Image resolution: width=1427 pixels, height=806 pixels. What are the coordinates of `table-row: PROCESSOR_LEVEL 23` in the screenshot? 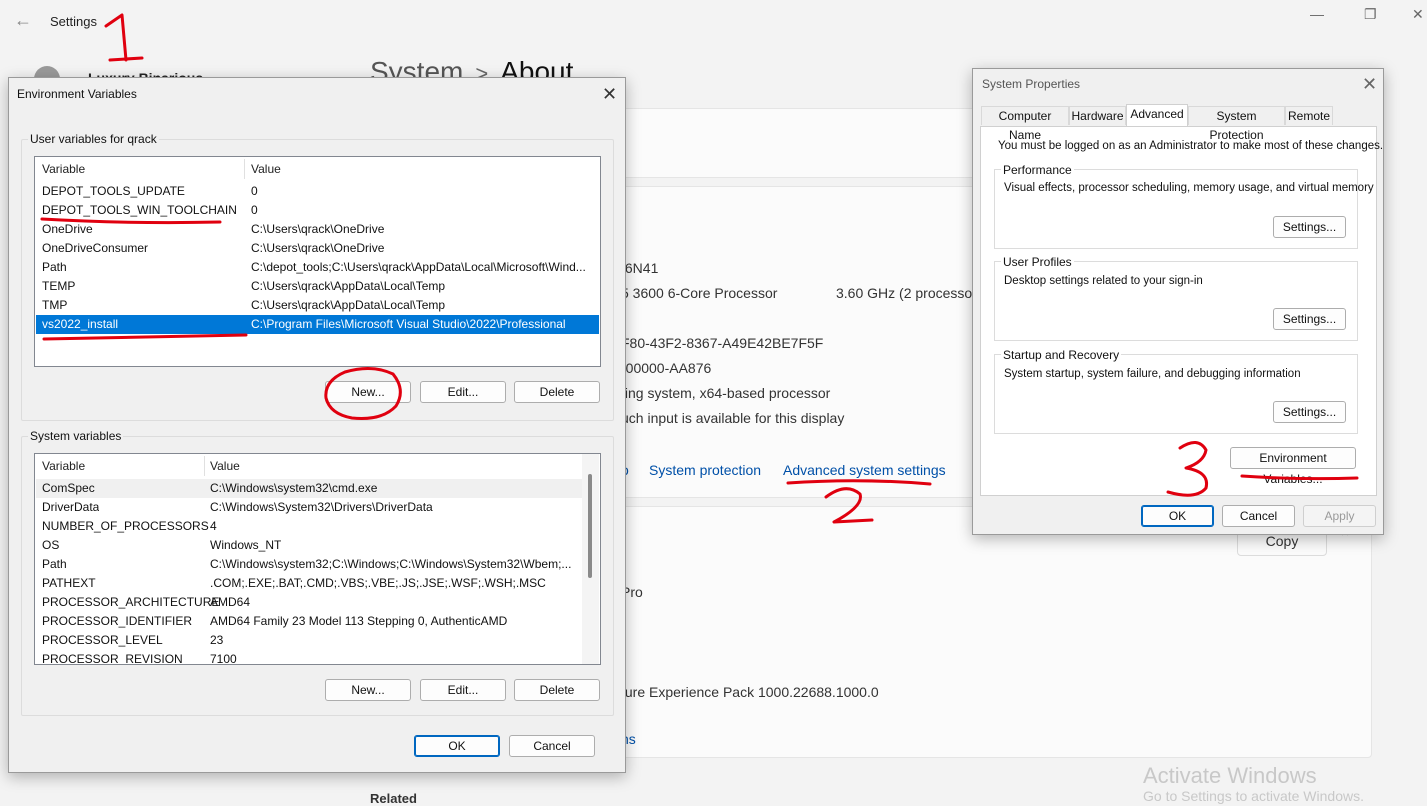 It's located at (309, 640).